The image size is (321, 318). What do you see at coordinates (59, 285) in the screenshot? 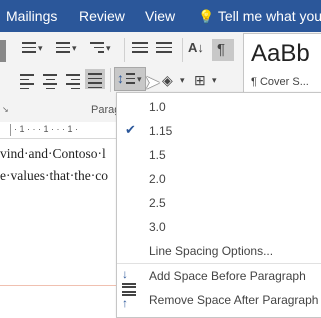
I see `page-edge` at bounding box center [59, 285].